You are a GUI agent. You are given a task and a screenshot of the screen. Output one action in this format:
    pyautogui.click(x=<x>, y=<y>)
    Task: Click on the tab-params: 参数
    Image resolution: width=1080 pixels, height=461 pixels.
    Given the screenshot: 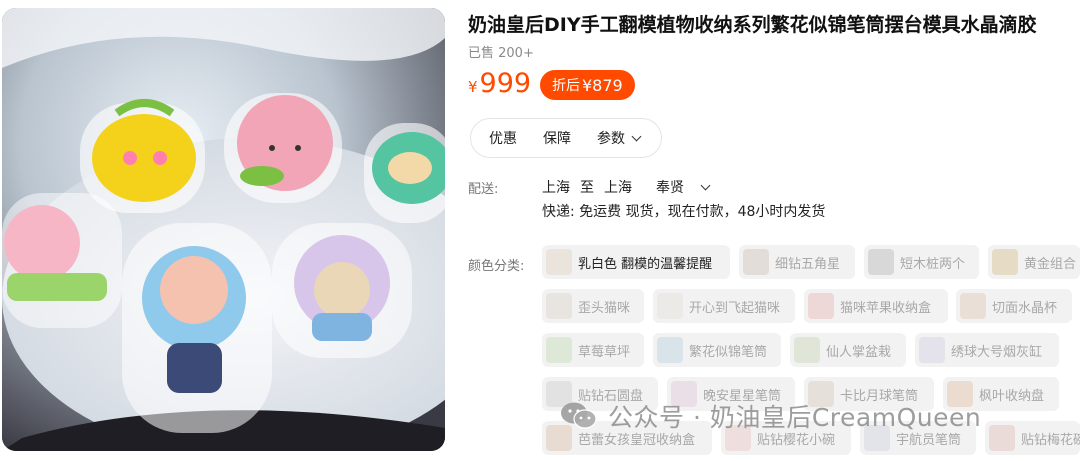 What is the action you would take?
    pyautogui.click(x=619, y=138)
    